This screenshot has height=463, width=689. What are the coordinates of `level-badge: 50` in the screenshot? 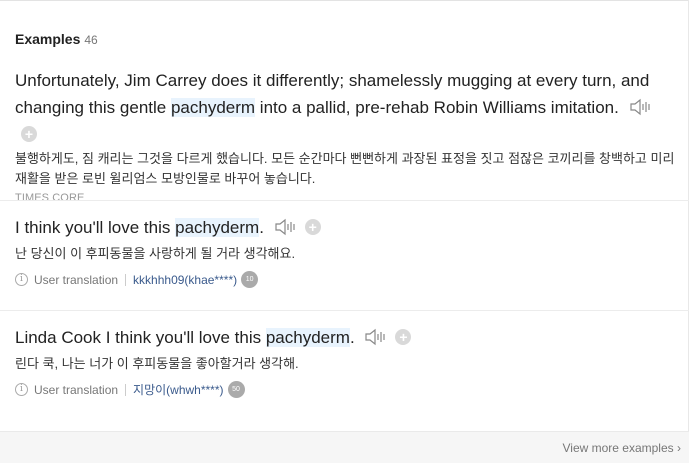 It's located at (236, 389).